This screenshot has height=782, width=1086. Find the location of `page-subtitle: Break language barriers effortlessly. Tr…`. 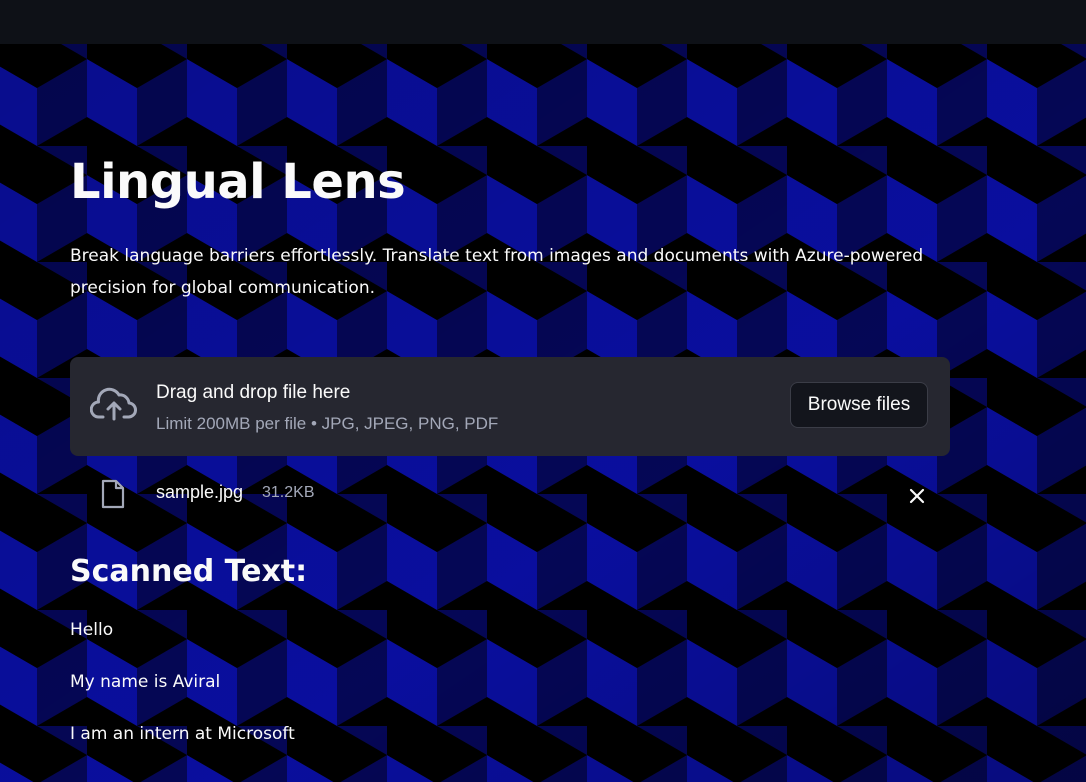

page-subtitle: Break language barriers effortlessly. Tr… is located at coordinates (497, 272).